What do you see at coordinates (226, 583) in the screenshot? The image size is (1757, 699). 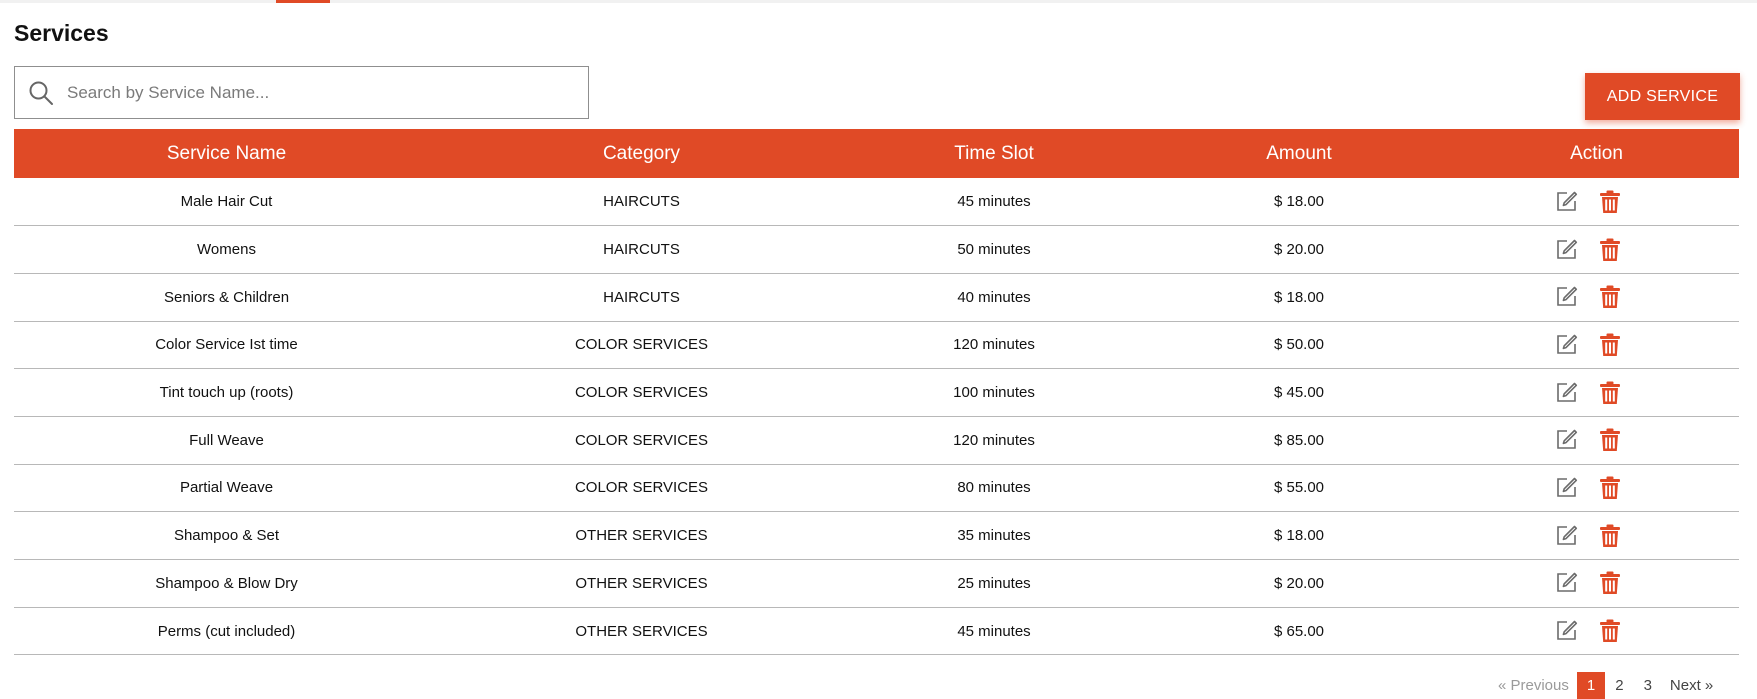 I see `cell-service-name: Shampoo & Blow Dry` at bounding box center [226, 583].